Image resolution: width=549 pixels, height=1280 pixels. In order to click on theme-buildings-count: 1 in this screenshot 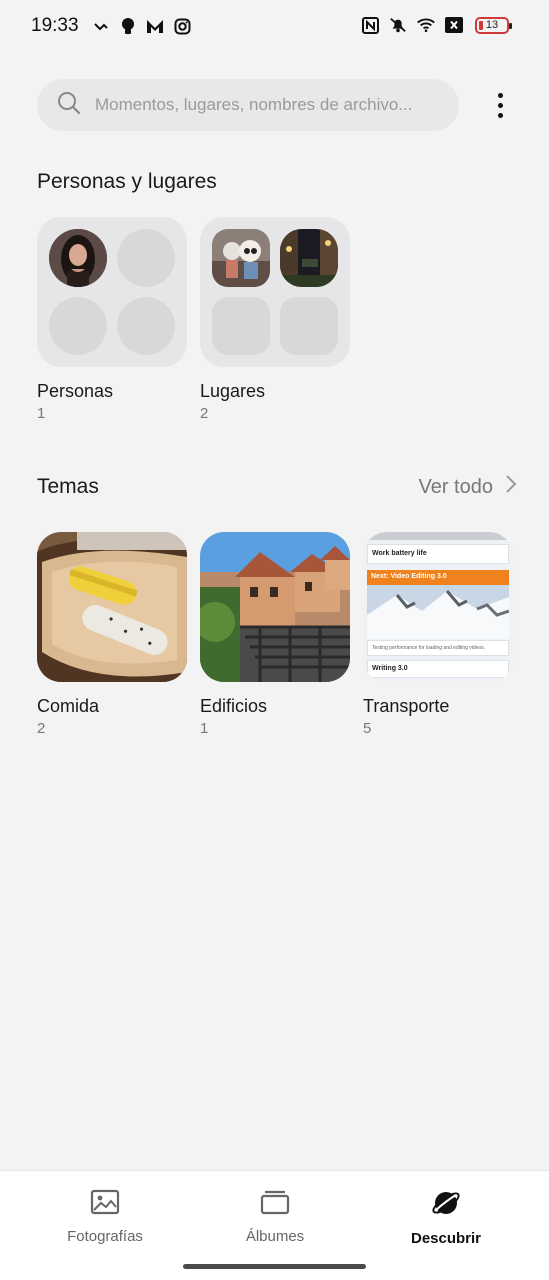, I will do `click(204, 728)`.